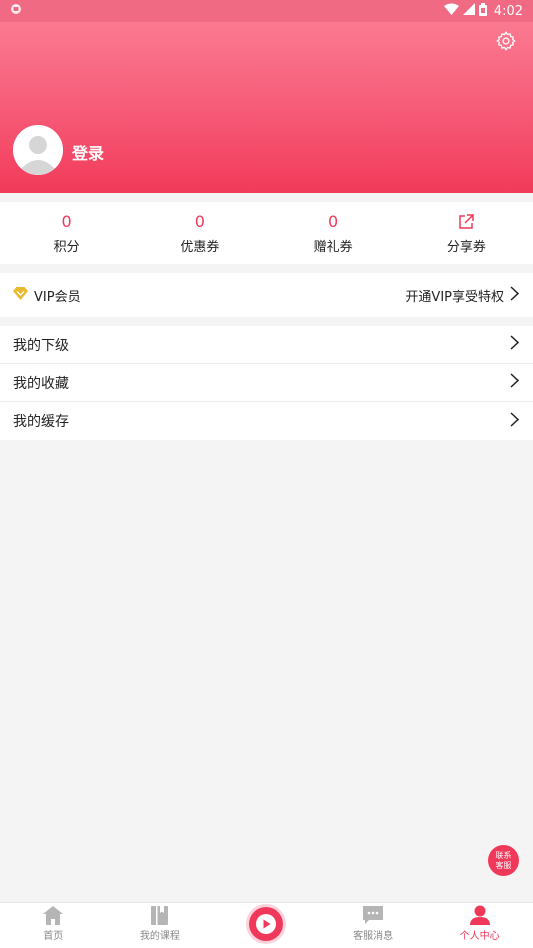  I want to click on book-icon, so click(160, 914).